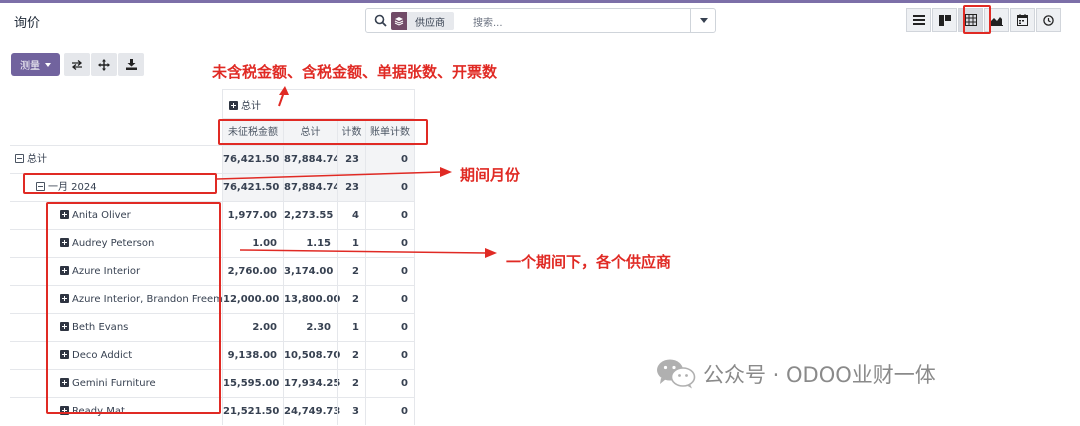 Image resolution: width=1080 pixels, height=426 pixels. What do you see at coordinates (329, 175) in the screenshot?
I see `arrow-to-period` at bounding box center [329, 175].